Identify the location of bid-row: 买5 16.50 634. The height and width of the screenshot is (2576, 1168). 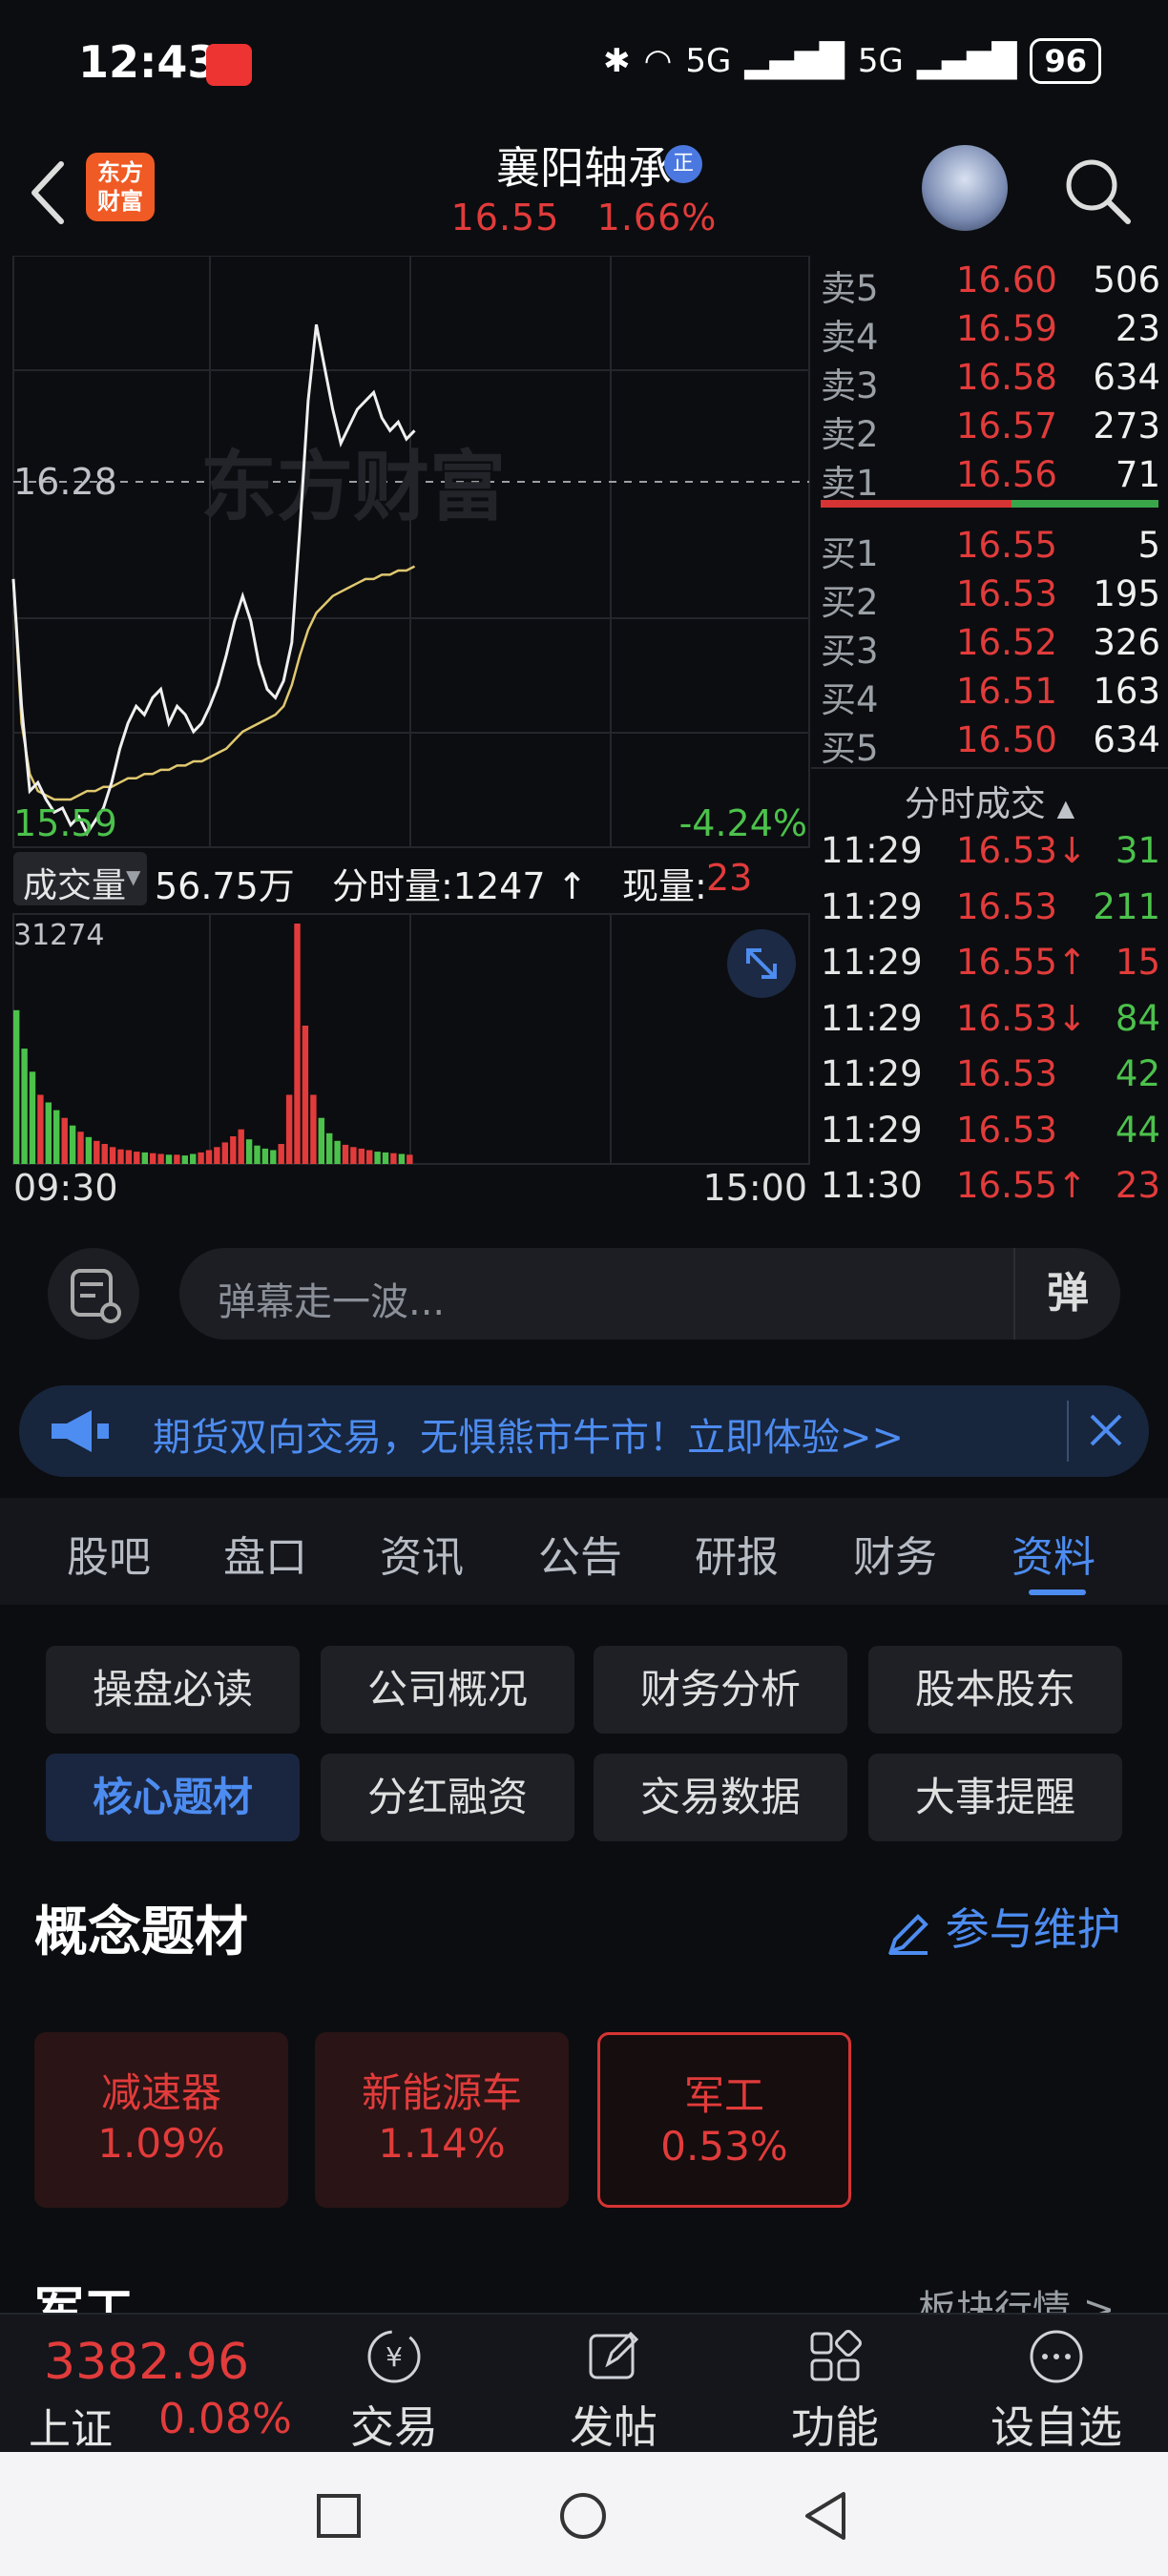
(989, 744).